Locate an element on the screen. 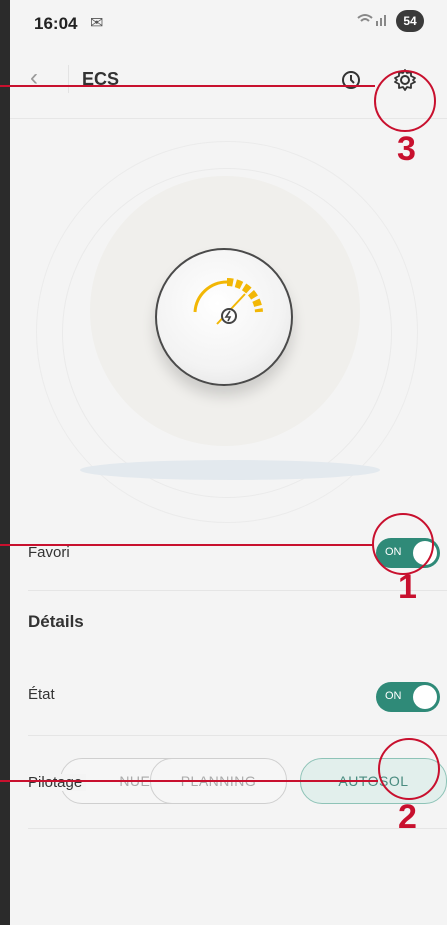  history-icon is located at coordinates (351, 82).